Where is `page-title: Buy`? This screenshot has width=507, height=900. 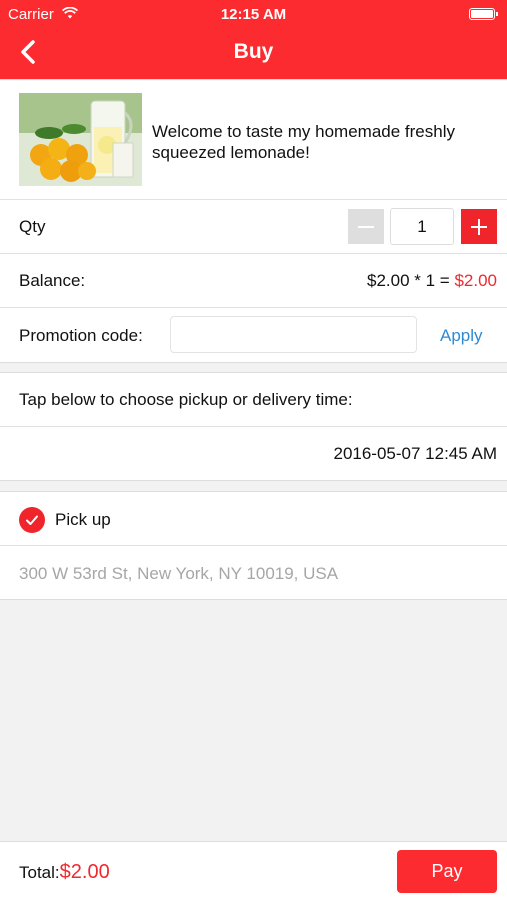 page-title: Buy is located at coordinates (253, 51).